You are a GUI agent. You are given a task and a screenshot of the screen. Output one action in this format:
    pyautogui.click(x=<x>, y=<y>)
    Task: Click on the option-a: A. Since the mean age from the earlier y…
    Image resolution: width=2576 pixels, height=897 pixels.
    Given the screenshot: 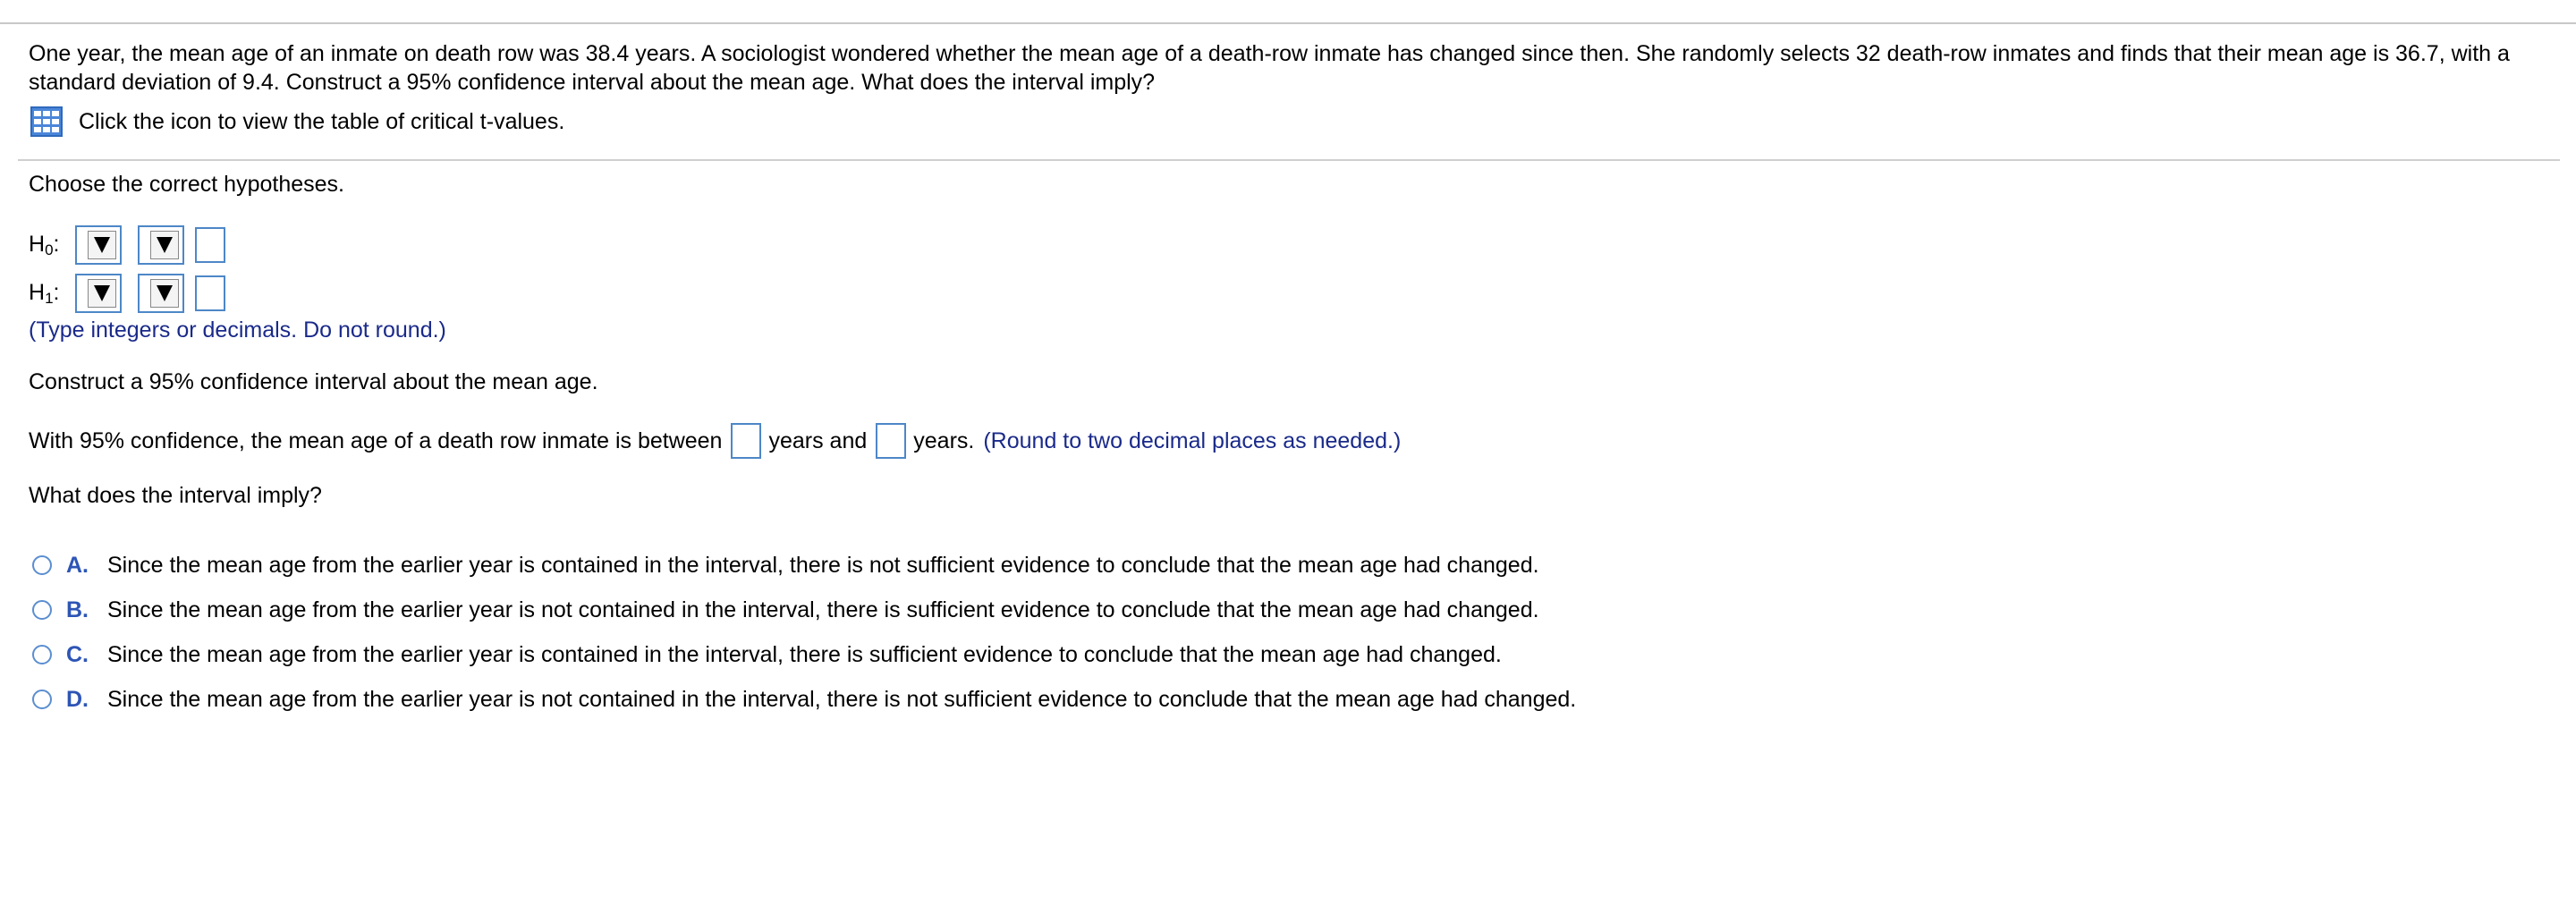 What is the action you would take?
    pyautogui.click(x=784, y=565)
    